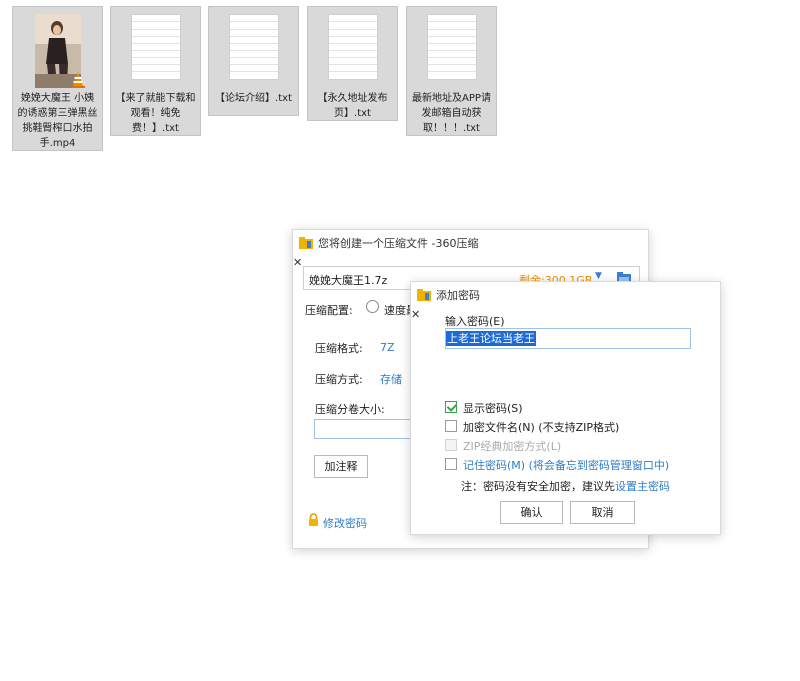 The image size is (800, 681). I want to click on file-tile-text: 【论坛介绍】.txt, so click(253, 61).